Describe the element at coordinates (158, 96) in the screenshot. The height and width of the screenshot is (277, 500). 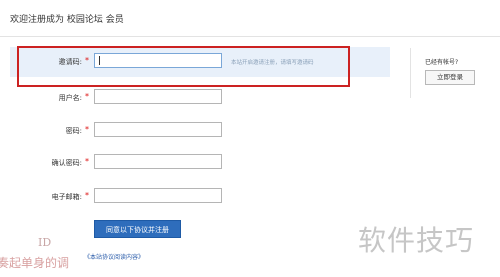
I see `username-input` at that location.